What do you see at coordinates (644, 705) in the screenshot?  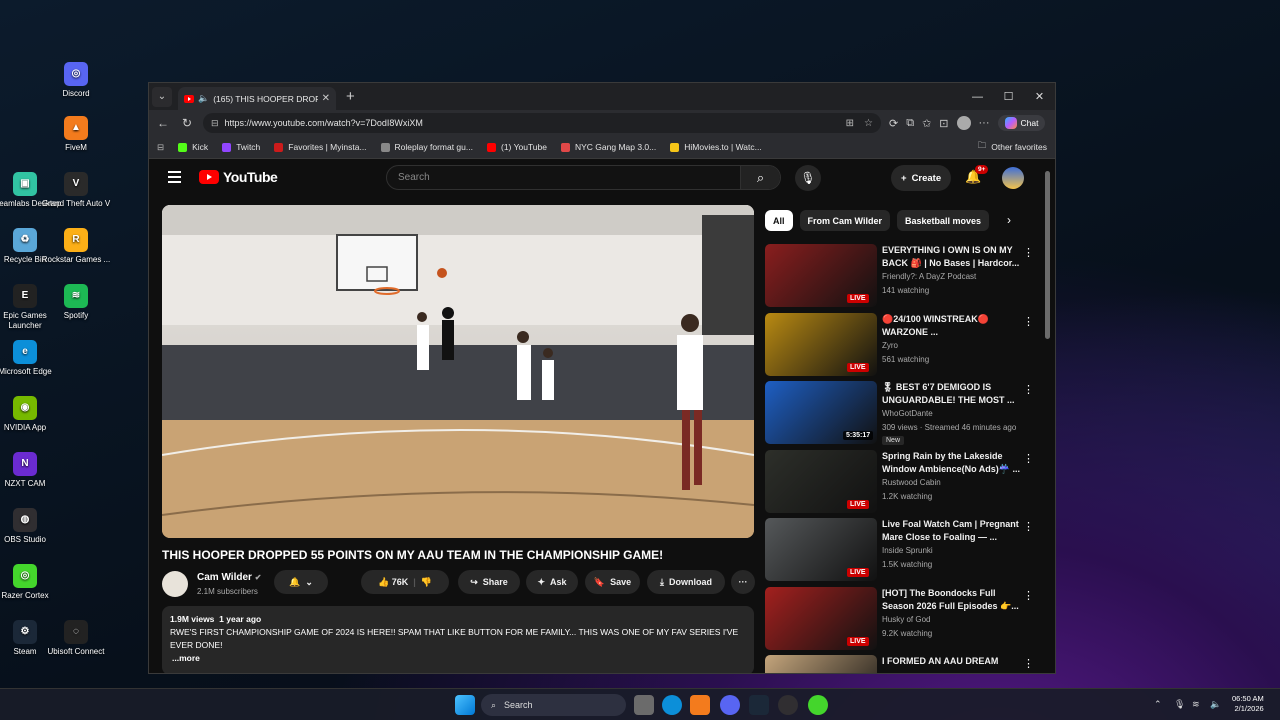 I see `task-view-icon` at bounding box center [644, 705].